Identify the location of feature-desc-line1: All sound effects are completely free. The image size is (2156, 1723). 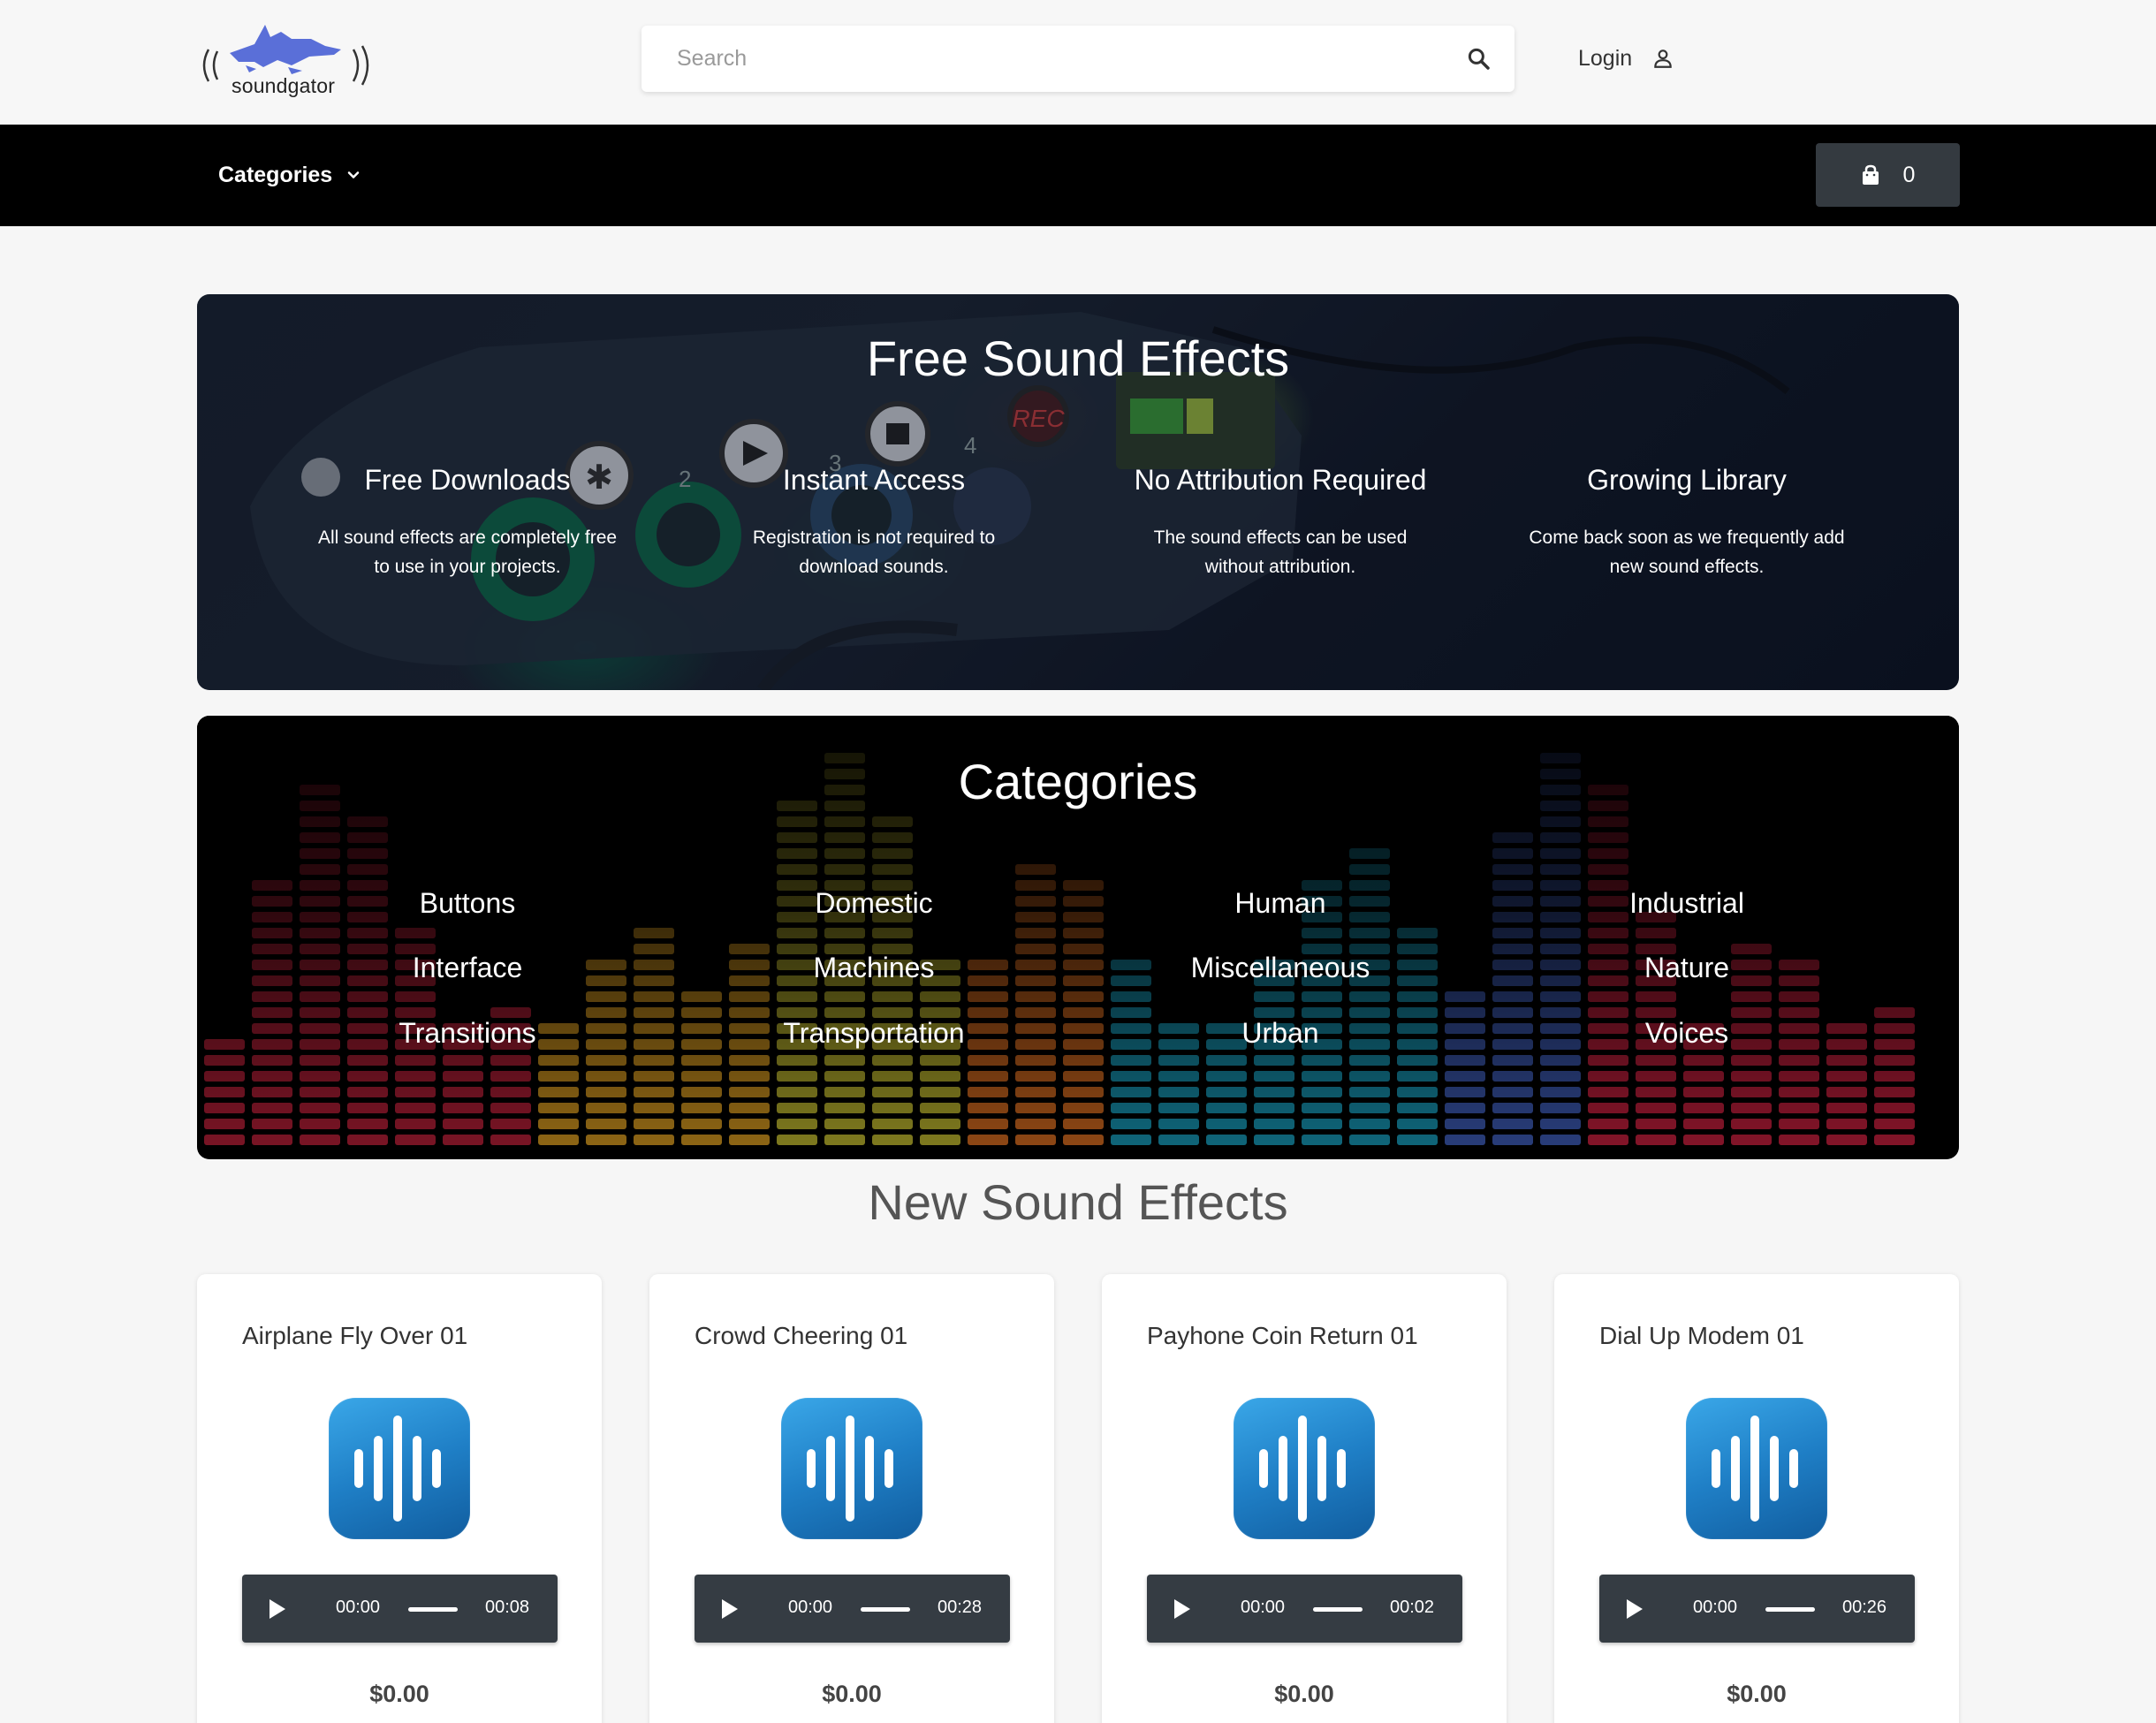
(467, 538).